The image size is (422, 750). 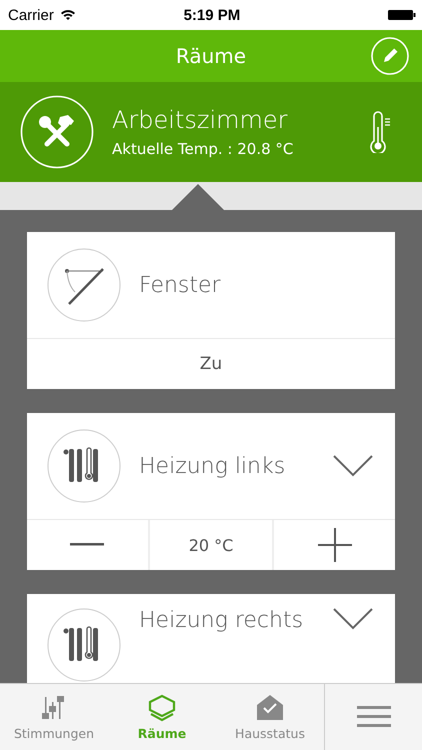 What do you see at coordinates (211, 56) in the screenshot?
I see `screen-title: Räume` at bounding box center [211, 56].